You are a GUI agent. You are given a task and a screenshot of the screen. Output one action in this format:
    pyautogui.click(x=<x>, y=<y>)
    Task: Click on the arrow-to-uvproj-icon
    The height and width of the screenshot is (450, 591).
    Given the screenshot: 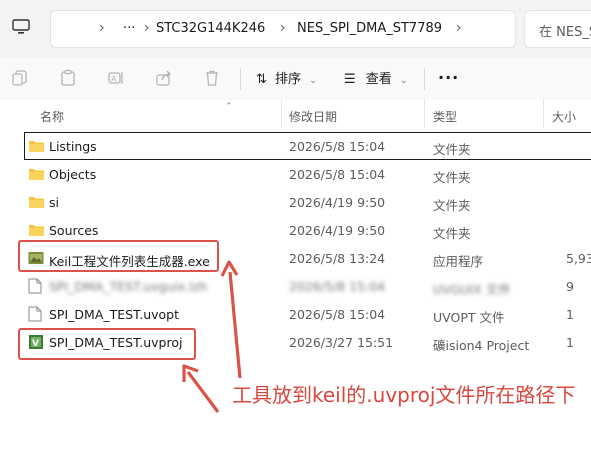 What is the action you would take?
    pyautogui.click(x=201, y=388)
    